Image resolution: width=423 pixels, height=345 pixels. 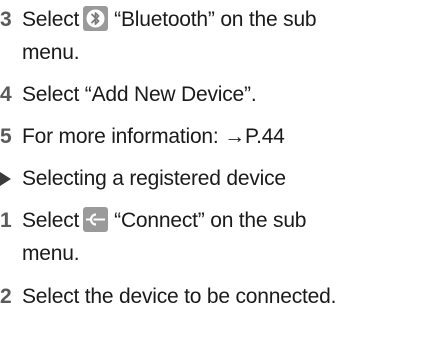 I want to click on step-text: Select “Add New Device”., so click(x=139, y=94).